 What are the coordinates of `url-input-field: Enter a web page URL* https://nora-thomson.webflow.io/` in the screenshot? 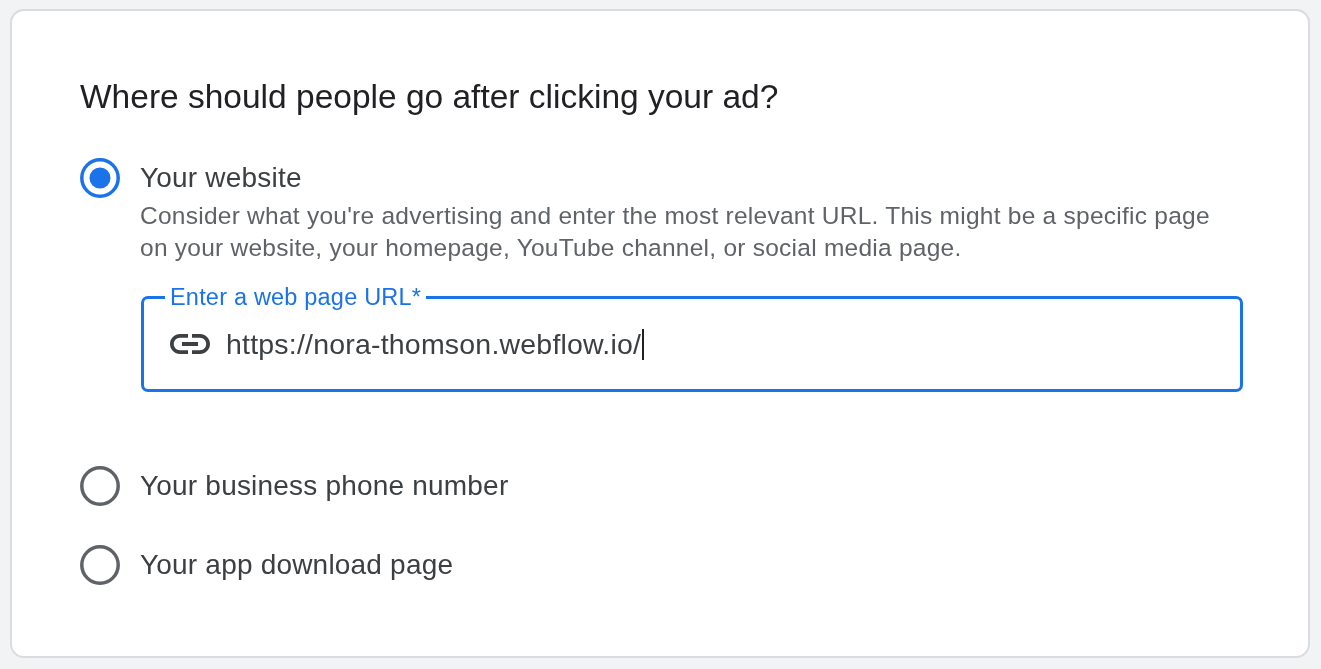 It's located at (692, 338).